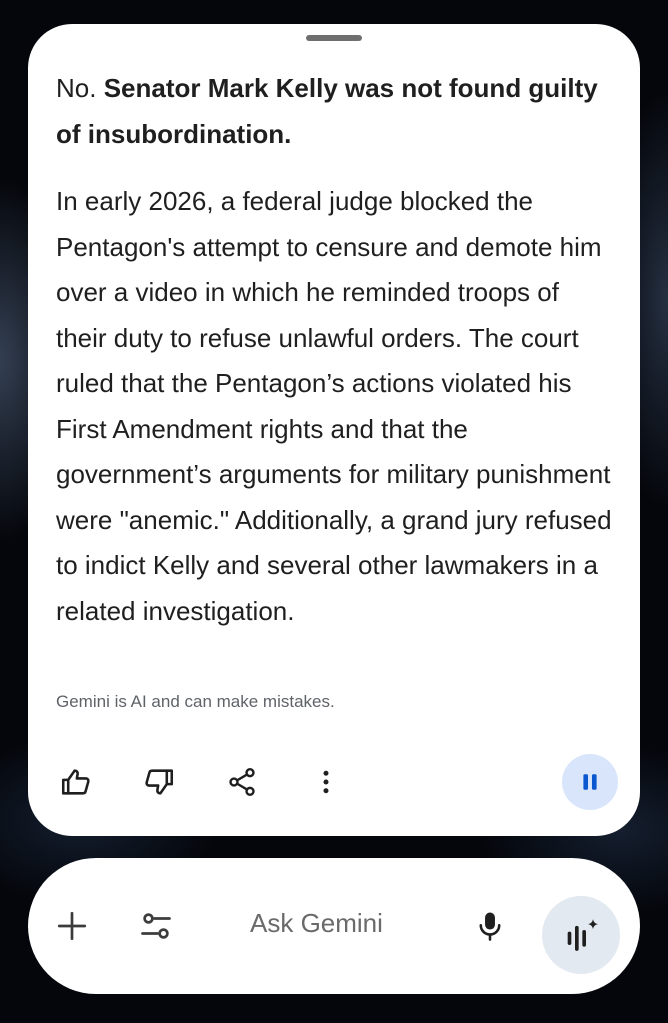 The width and height of the screenshot is (668, 1023). Describe the element at coordinates (316, 923) in the screenshot. I see `ask-input: Ask Gemini` at that location.